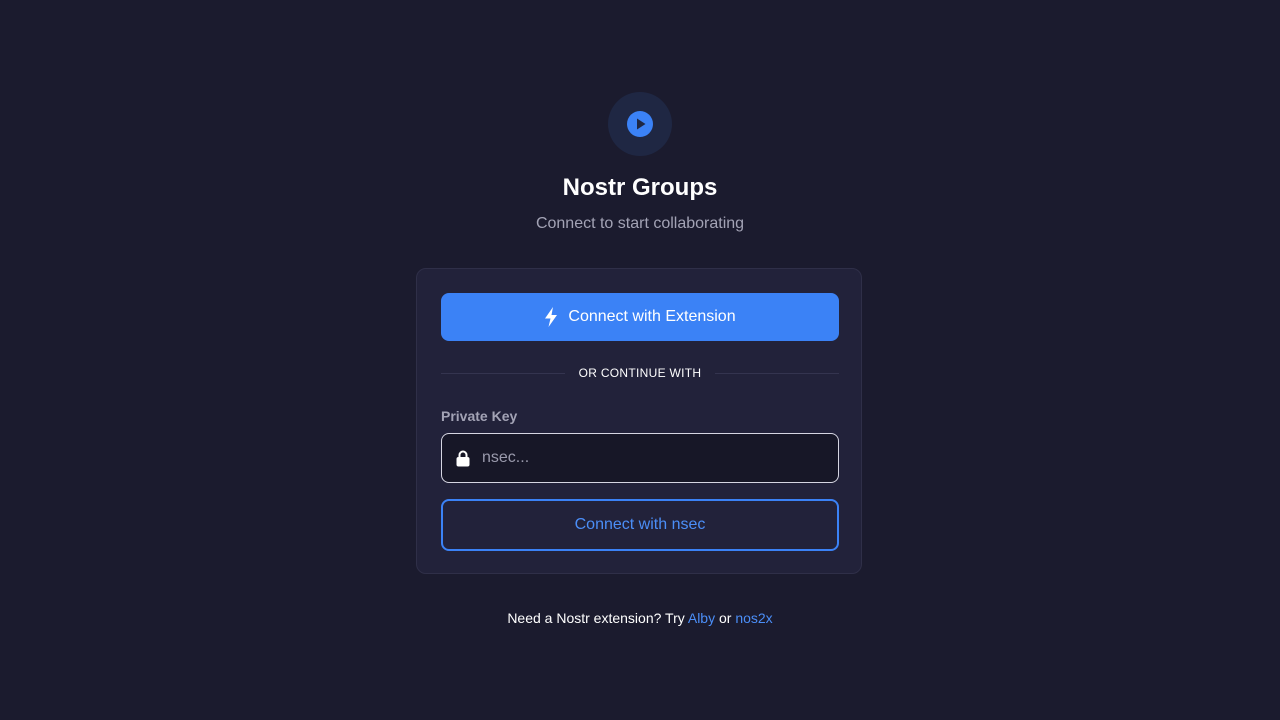 This screenshot has width=1280, height=720. I want to click on play-circle-icon, so click(640, 124).